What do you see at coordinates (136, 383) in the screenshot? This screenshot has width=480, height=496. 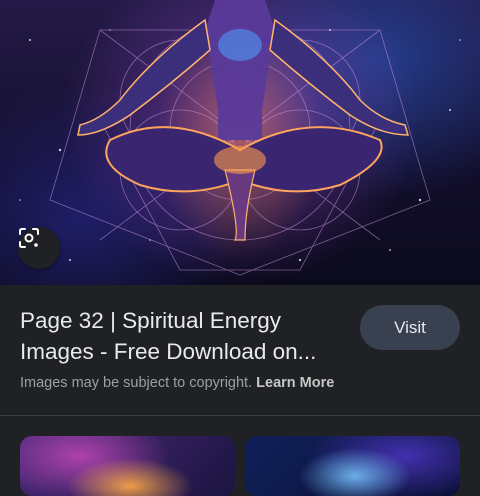 I see `copyright-text: Images may be subject to copyright.` at bounding box center [136, 383].